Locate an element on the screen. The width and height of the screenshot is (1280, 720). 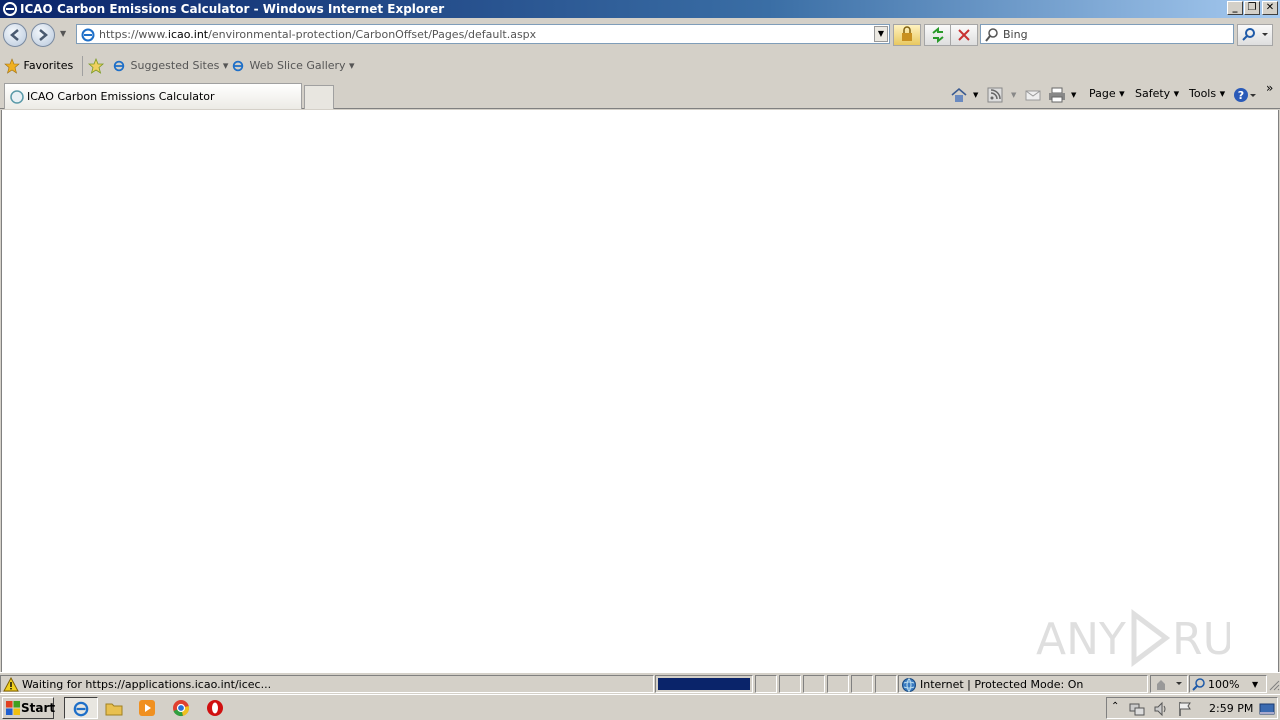
web-slice-gallery-link: Web Slice Gallery ▾ is located at coordinates (292, 66).